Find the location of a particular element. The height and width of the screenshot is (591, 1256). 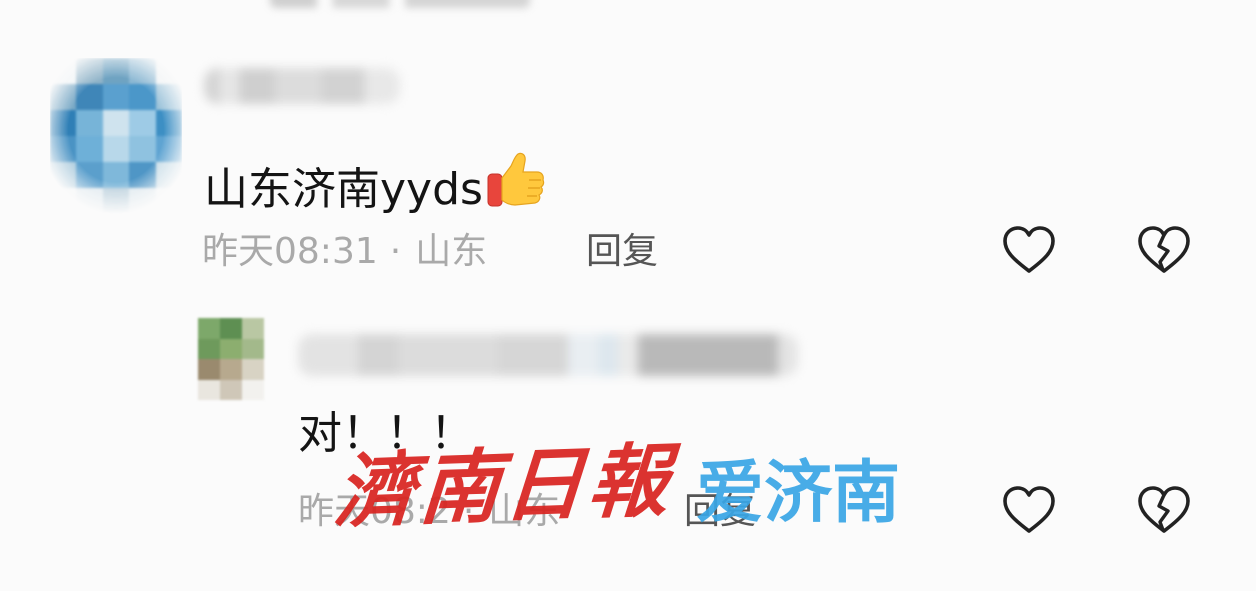

reply-like-button is located at coordinates (1029, 510).